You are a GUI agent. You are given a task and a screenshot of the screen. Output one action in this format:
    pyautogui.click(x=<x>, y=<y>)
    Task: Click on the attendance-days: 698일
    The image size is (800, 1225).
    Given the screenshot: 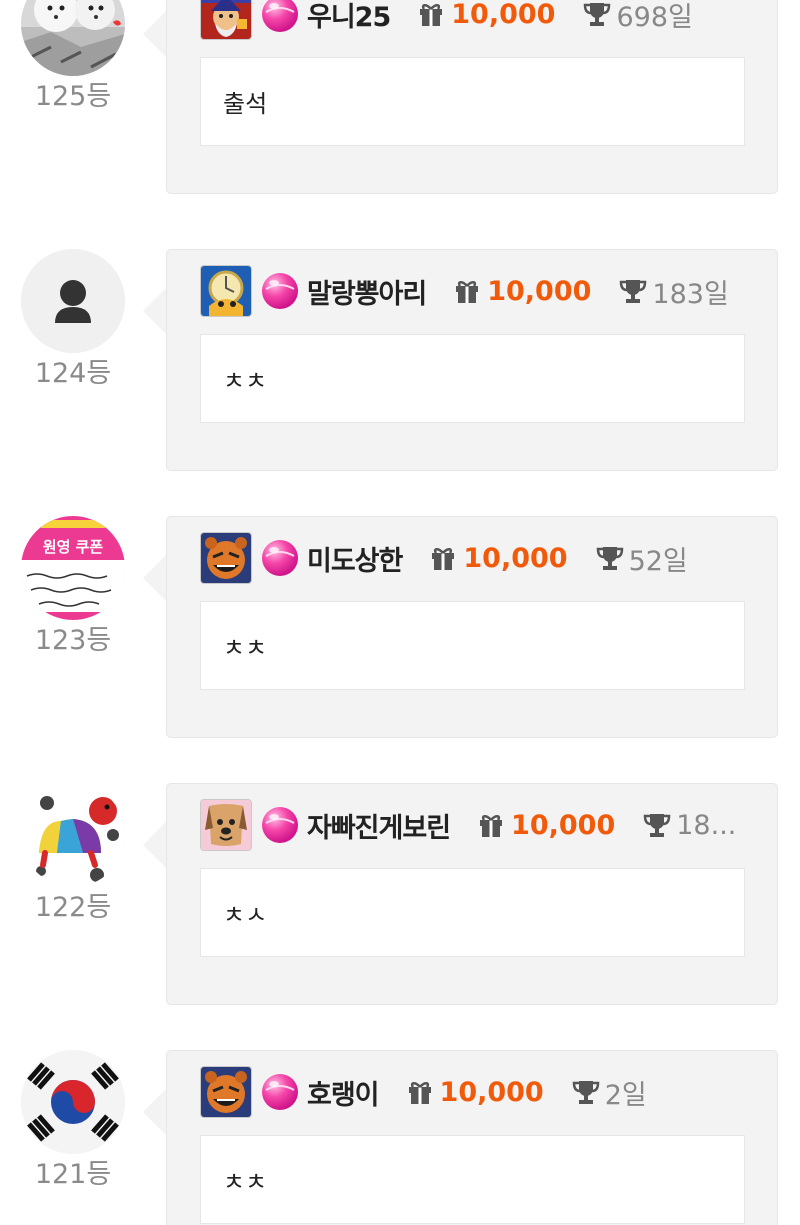 What is the action you would take?
    pyautogui.click(x=654, y=17)
    